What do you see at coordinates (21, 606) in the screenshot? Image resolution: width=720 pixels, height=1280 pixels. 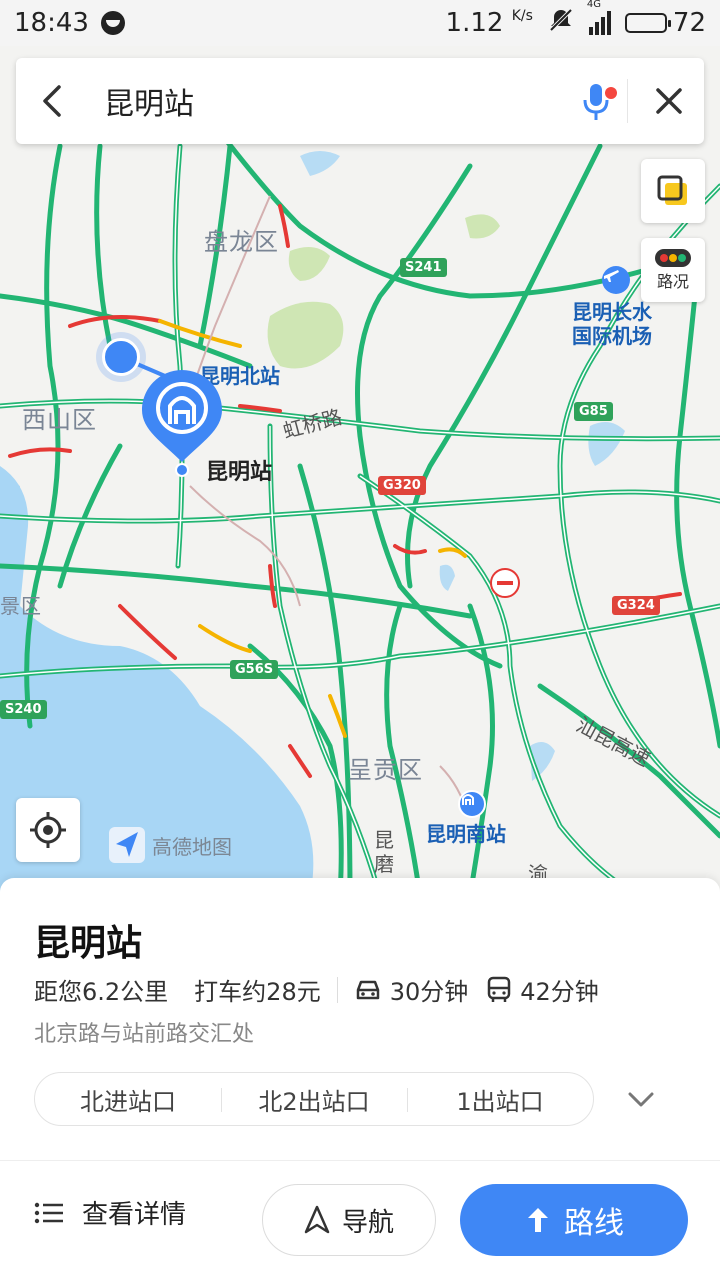 I see `district-label: 景区` at bounding box center [21, 606].